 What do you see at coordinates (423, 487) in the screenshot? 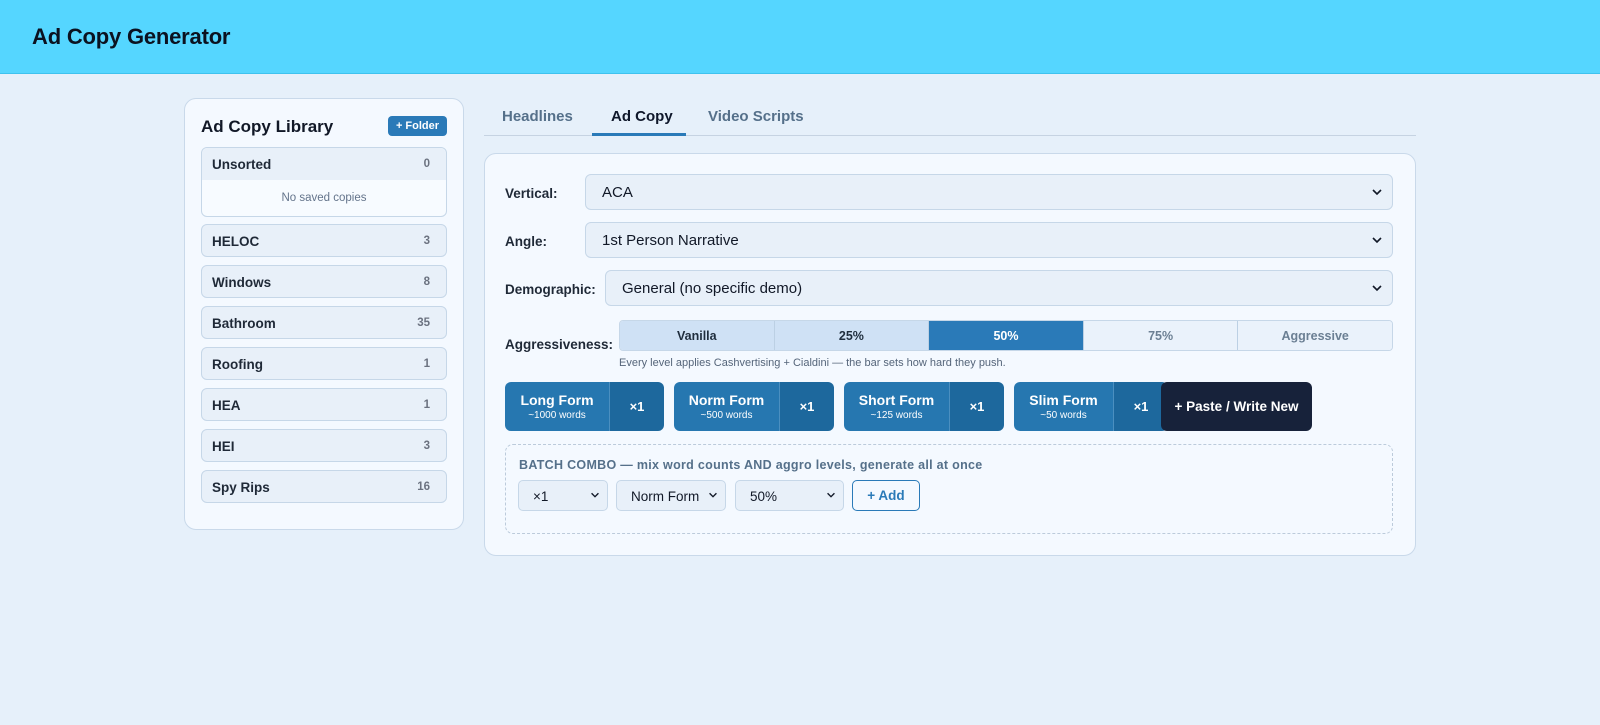
I see `folder-count: 16` at bounding box center [423, 487].